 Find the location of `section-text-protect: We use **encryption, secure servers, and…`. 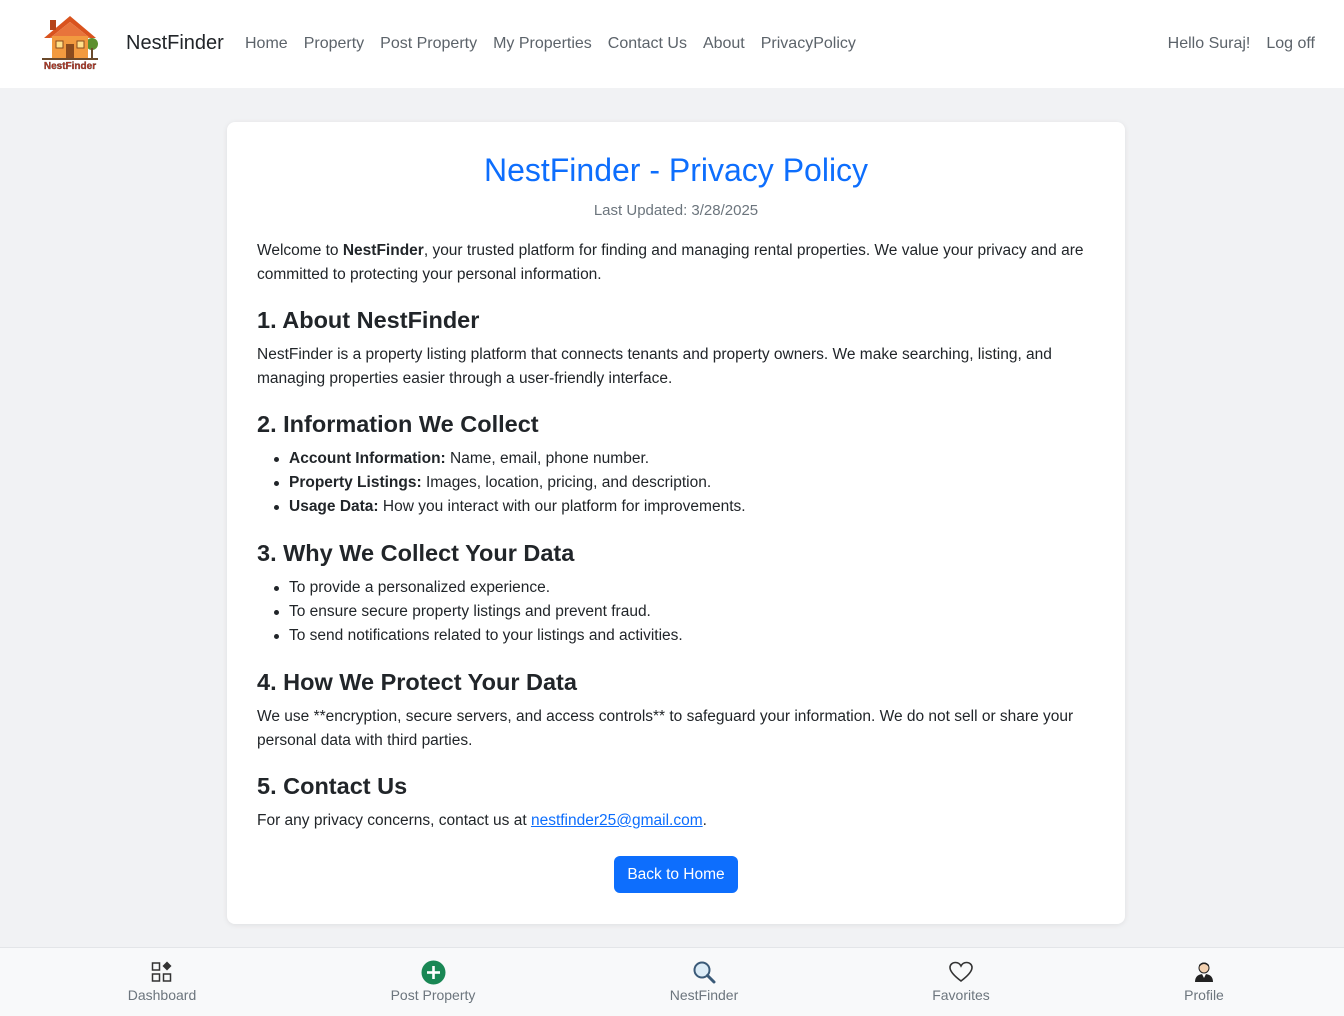

section-text-protect: We use **encryption, secure servers, and… is located at coordinates (665, 728).